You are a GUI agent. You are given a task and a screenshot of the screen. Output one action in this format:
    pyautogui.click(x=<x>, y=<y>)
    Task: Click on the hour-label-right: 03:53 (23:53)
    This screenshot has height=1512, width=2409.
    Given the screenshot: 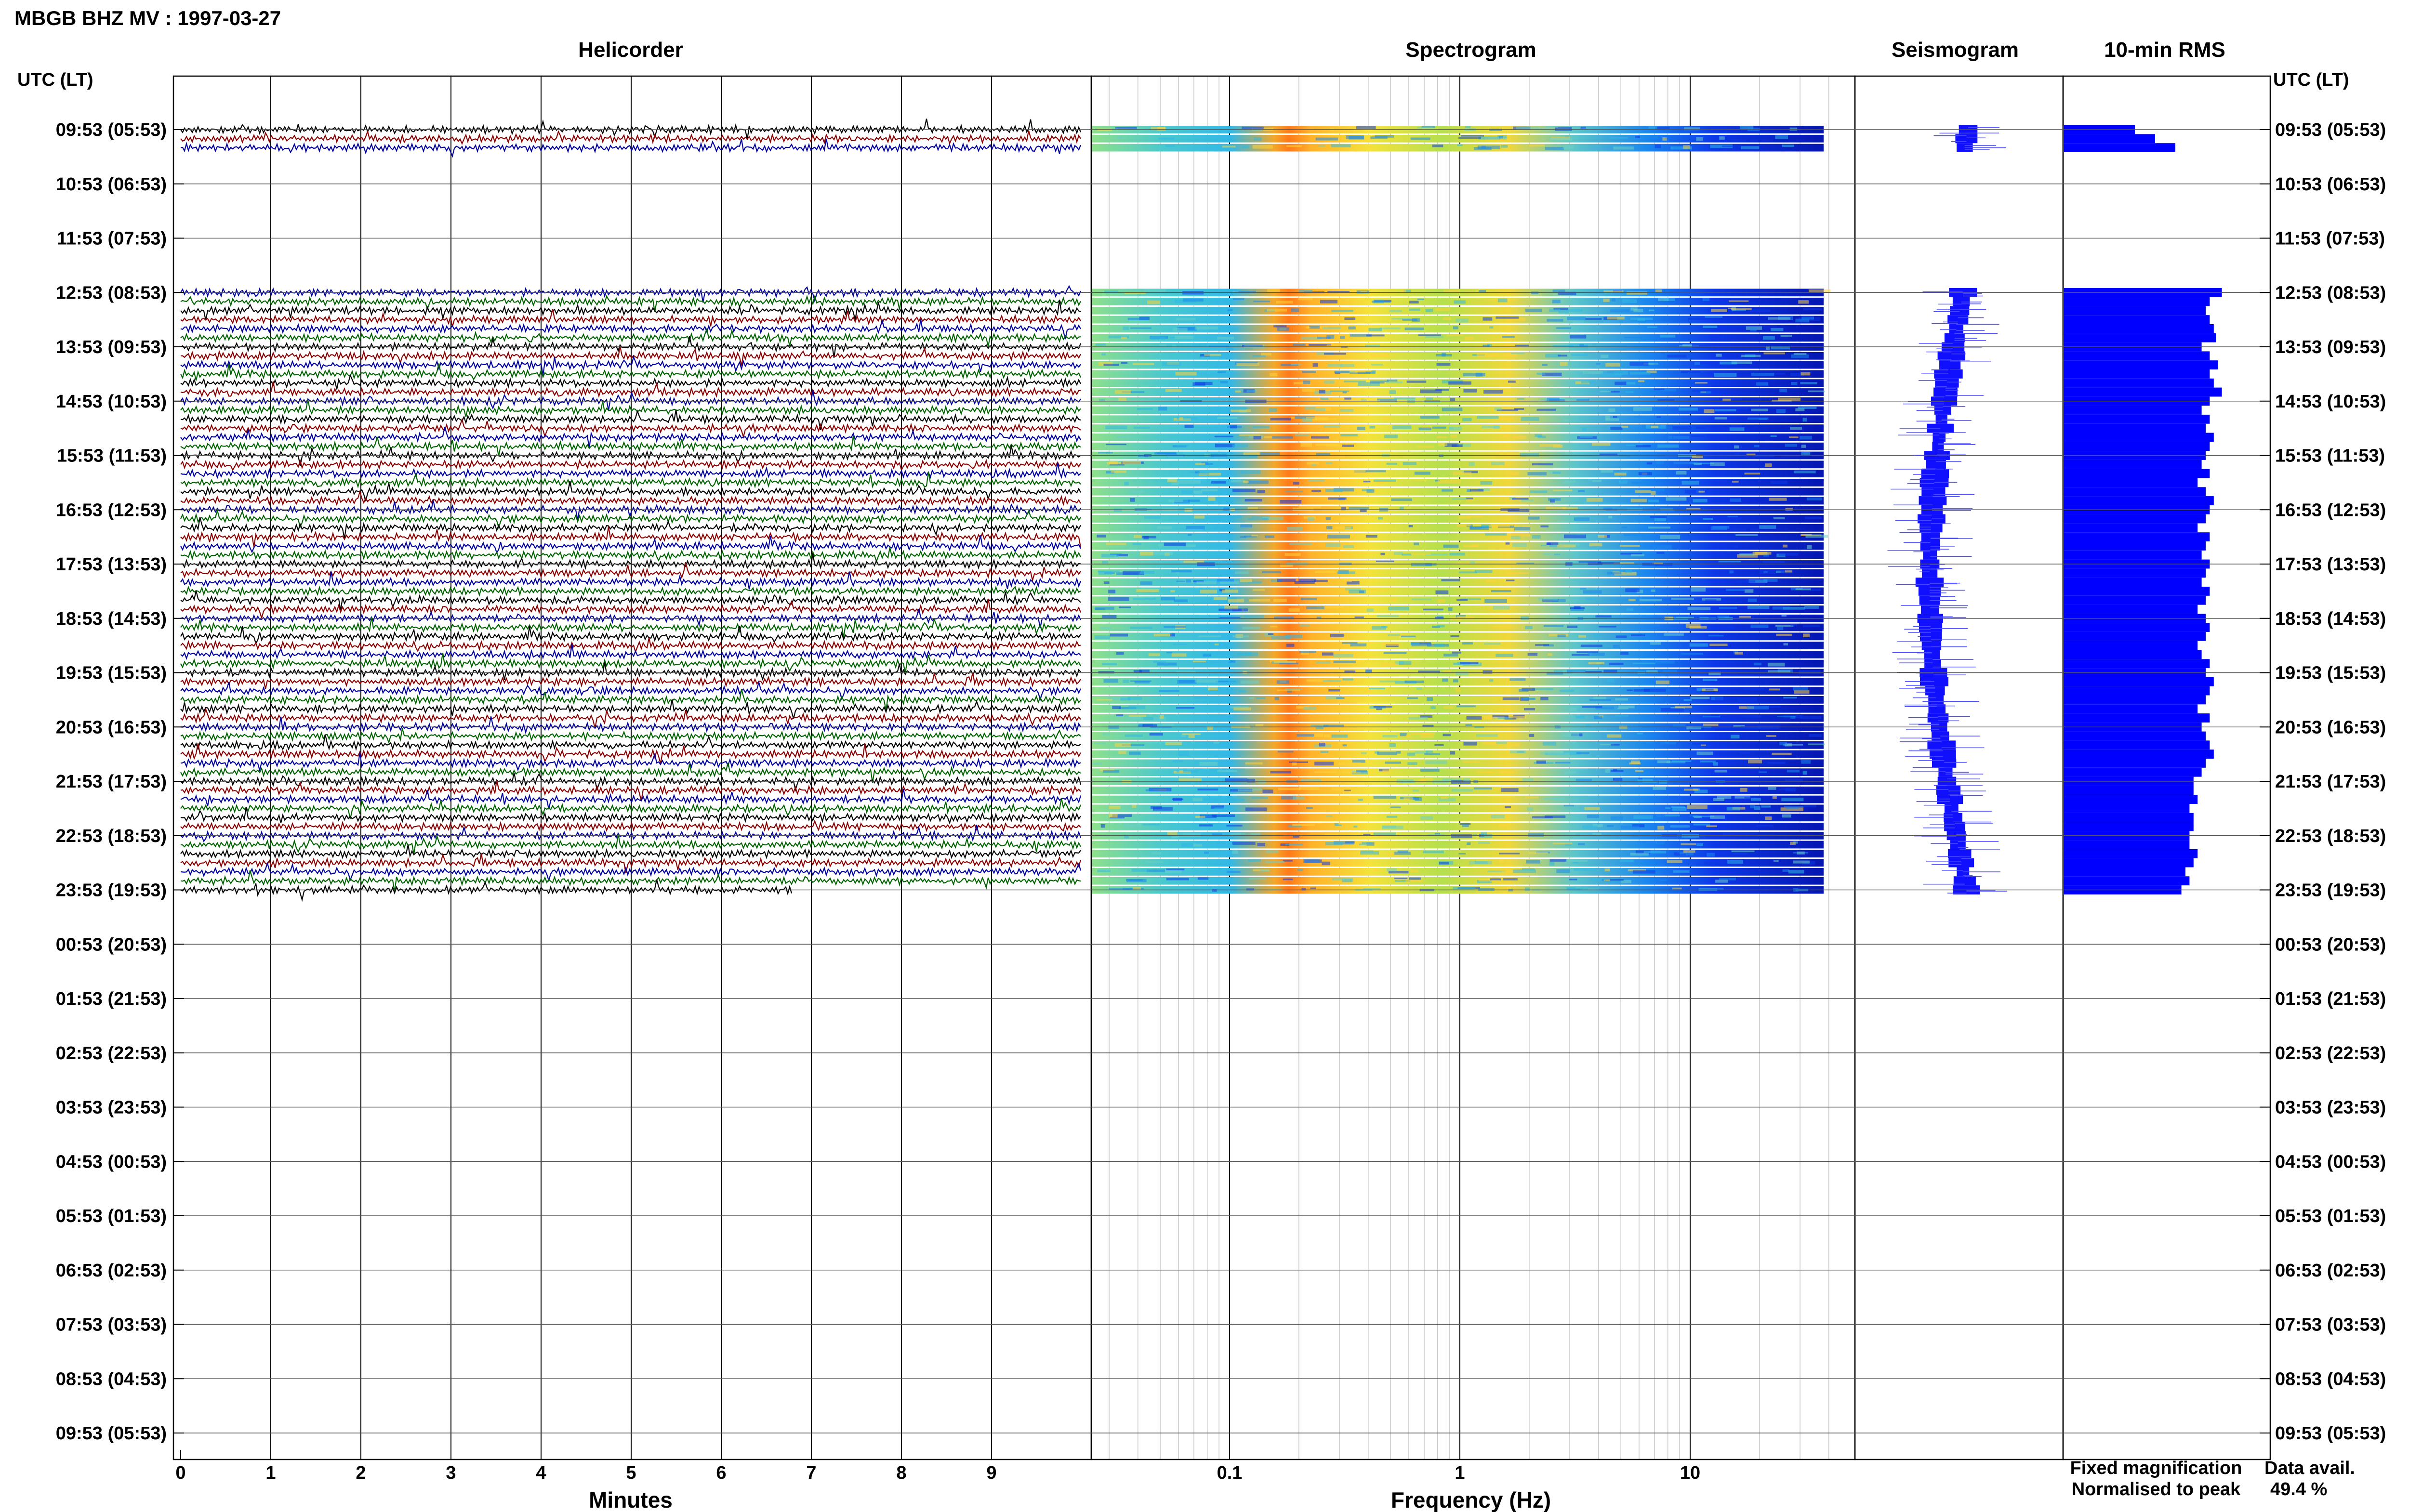 What is the action you would take?
    pyautogui.click(x=2330, y=1108)
    